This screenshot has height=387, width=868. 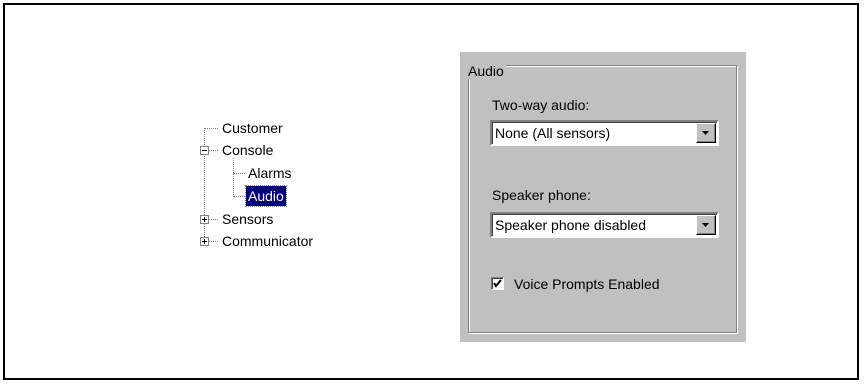 What do you see at coordinates (541, 105) in the screenshot?
I see `two-way-audio-label: Two-way audio:` at bounding box center [541, 105].